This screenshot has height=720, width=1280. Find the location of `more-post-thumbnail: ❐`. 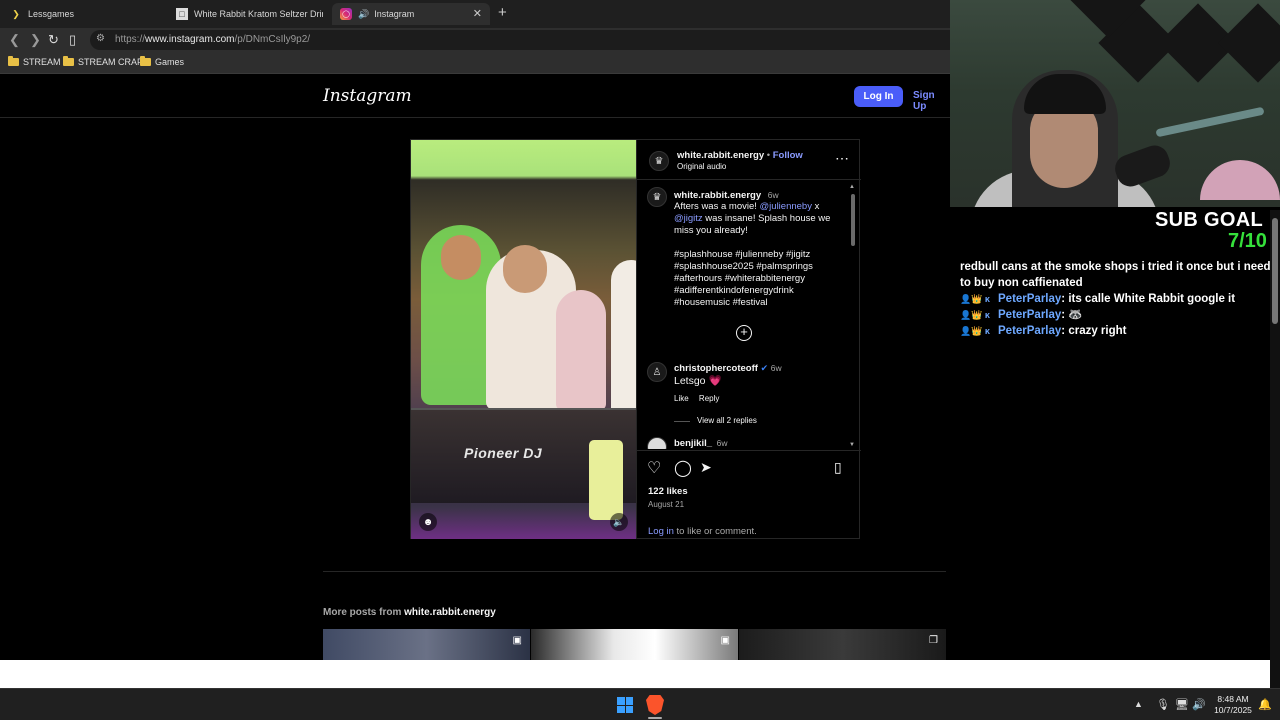

more-post-thumbnail: ❐ is located at coordinates (842, 644).